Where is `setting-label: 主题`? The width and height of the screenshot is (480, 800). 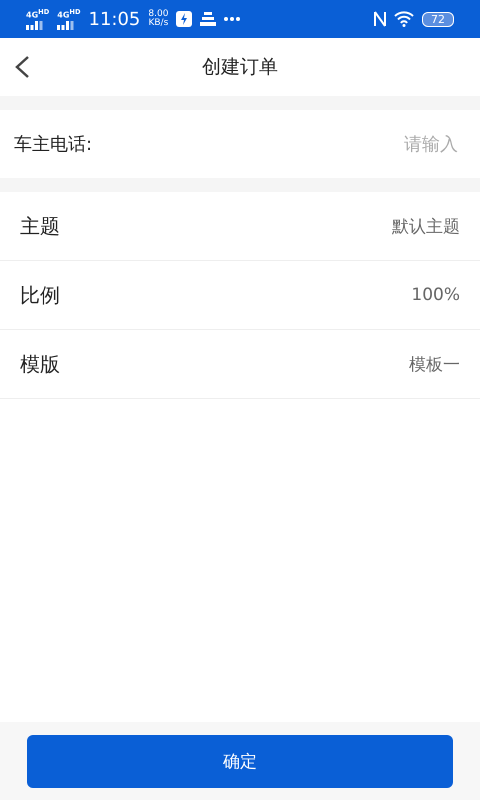 setting-label: 主题 is located at coordinates (40, 226).